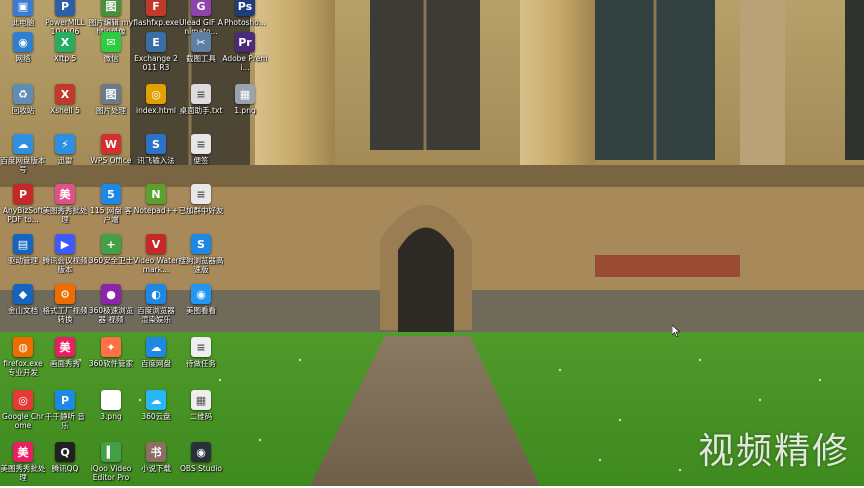 The width and height of the screenshot is (864, 488). What do you see at coordinates (111, 358) in the screenshot?
I see `desktop-icon: ✦ 360软件管家` at bounding box center [111, 358].